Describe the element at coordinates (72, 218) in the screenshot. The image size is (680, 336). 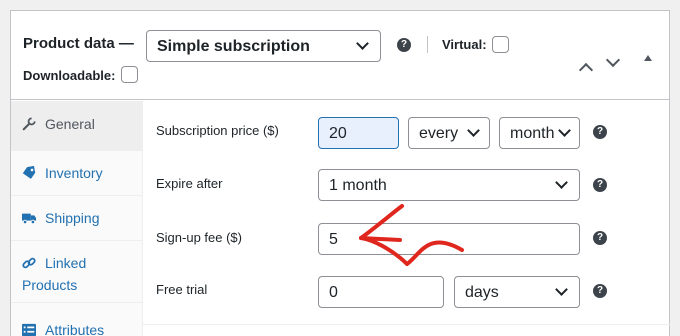
I see `tab-shipping-label: Shipping` at that location.